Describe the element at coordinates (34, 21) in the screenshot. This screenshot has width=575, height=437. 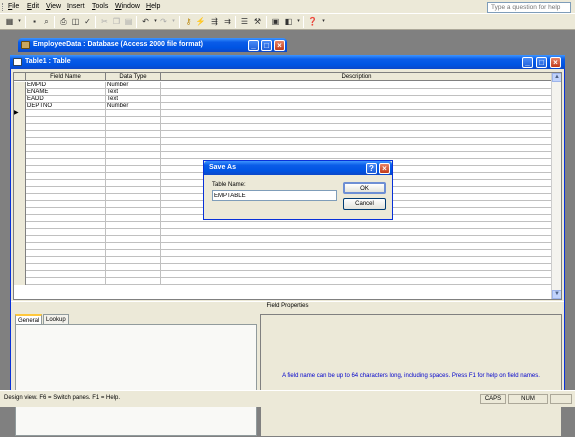
I see `save-icon: ▪` at that location.